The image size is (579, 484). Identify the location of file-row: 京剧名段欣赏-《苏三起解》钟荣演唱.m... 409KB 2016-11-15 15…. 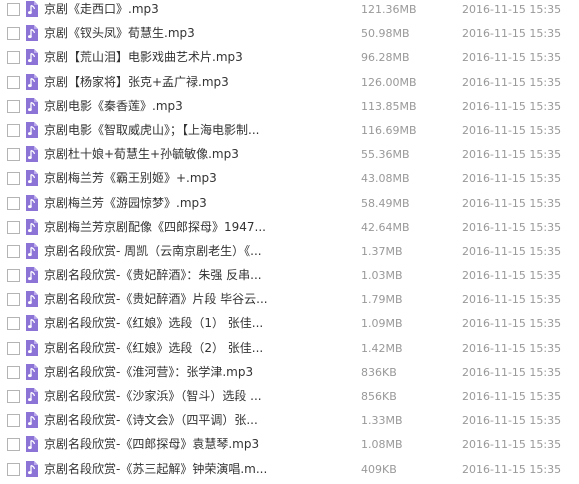
(289, 470).